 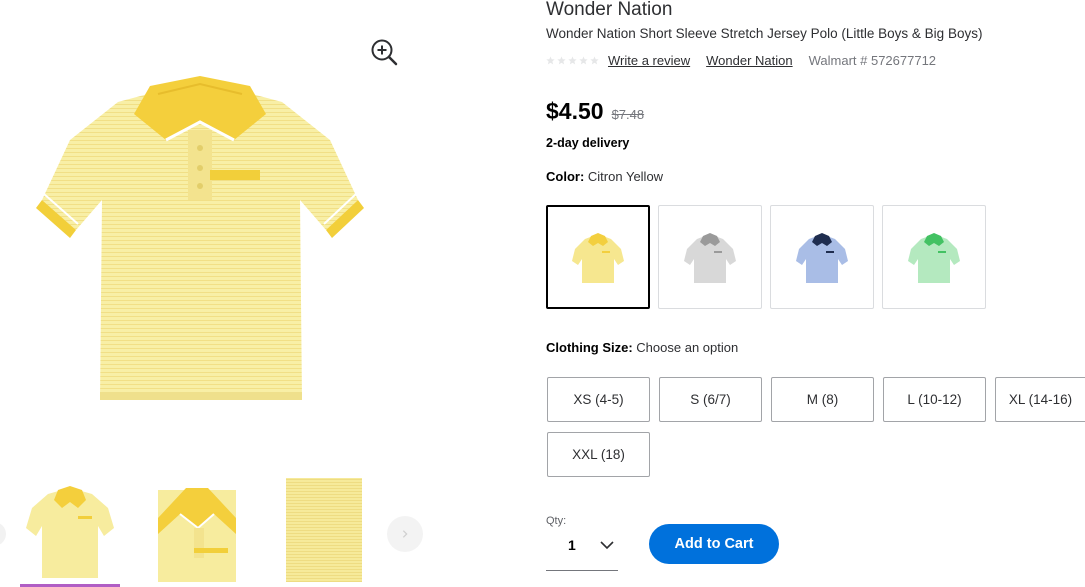 I want to click on quantity-value: 1, so click(x=572, y=545).